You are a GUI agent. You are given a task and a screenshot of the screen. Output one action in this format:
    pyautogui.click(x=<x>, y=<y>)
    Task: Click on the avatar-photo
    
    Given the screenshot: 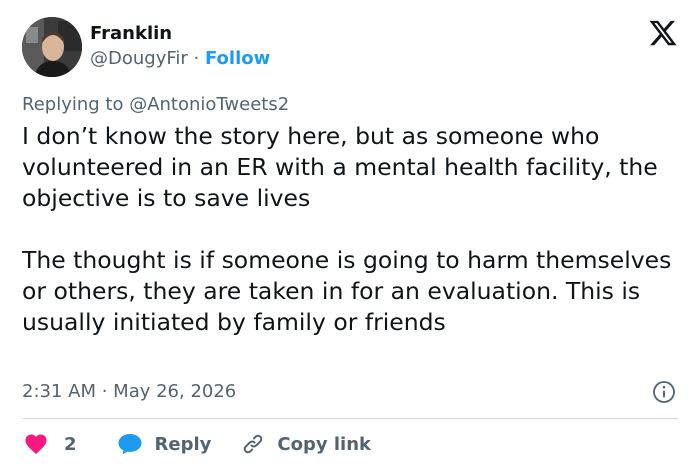 What is the action you would take?
    pyautogui.click(x=52, y=47)
    